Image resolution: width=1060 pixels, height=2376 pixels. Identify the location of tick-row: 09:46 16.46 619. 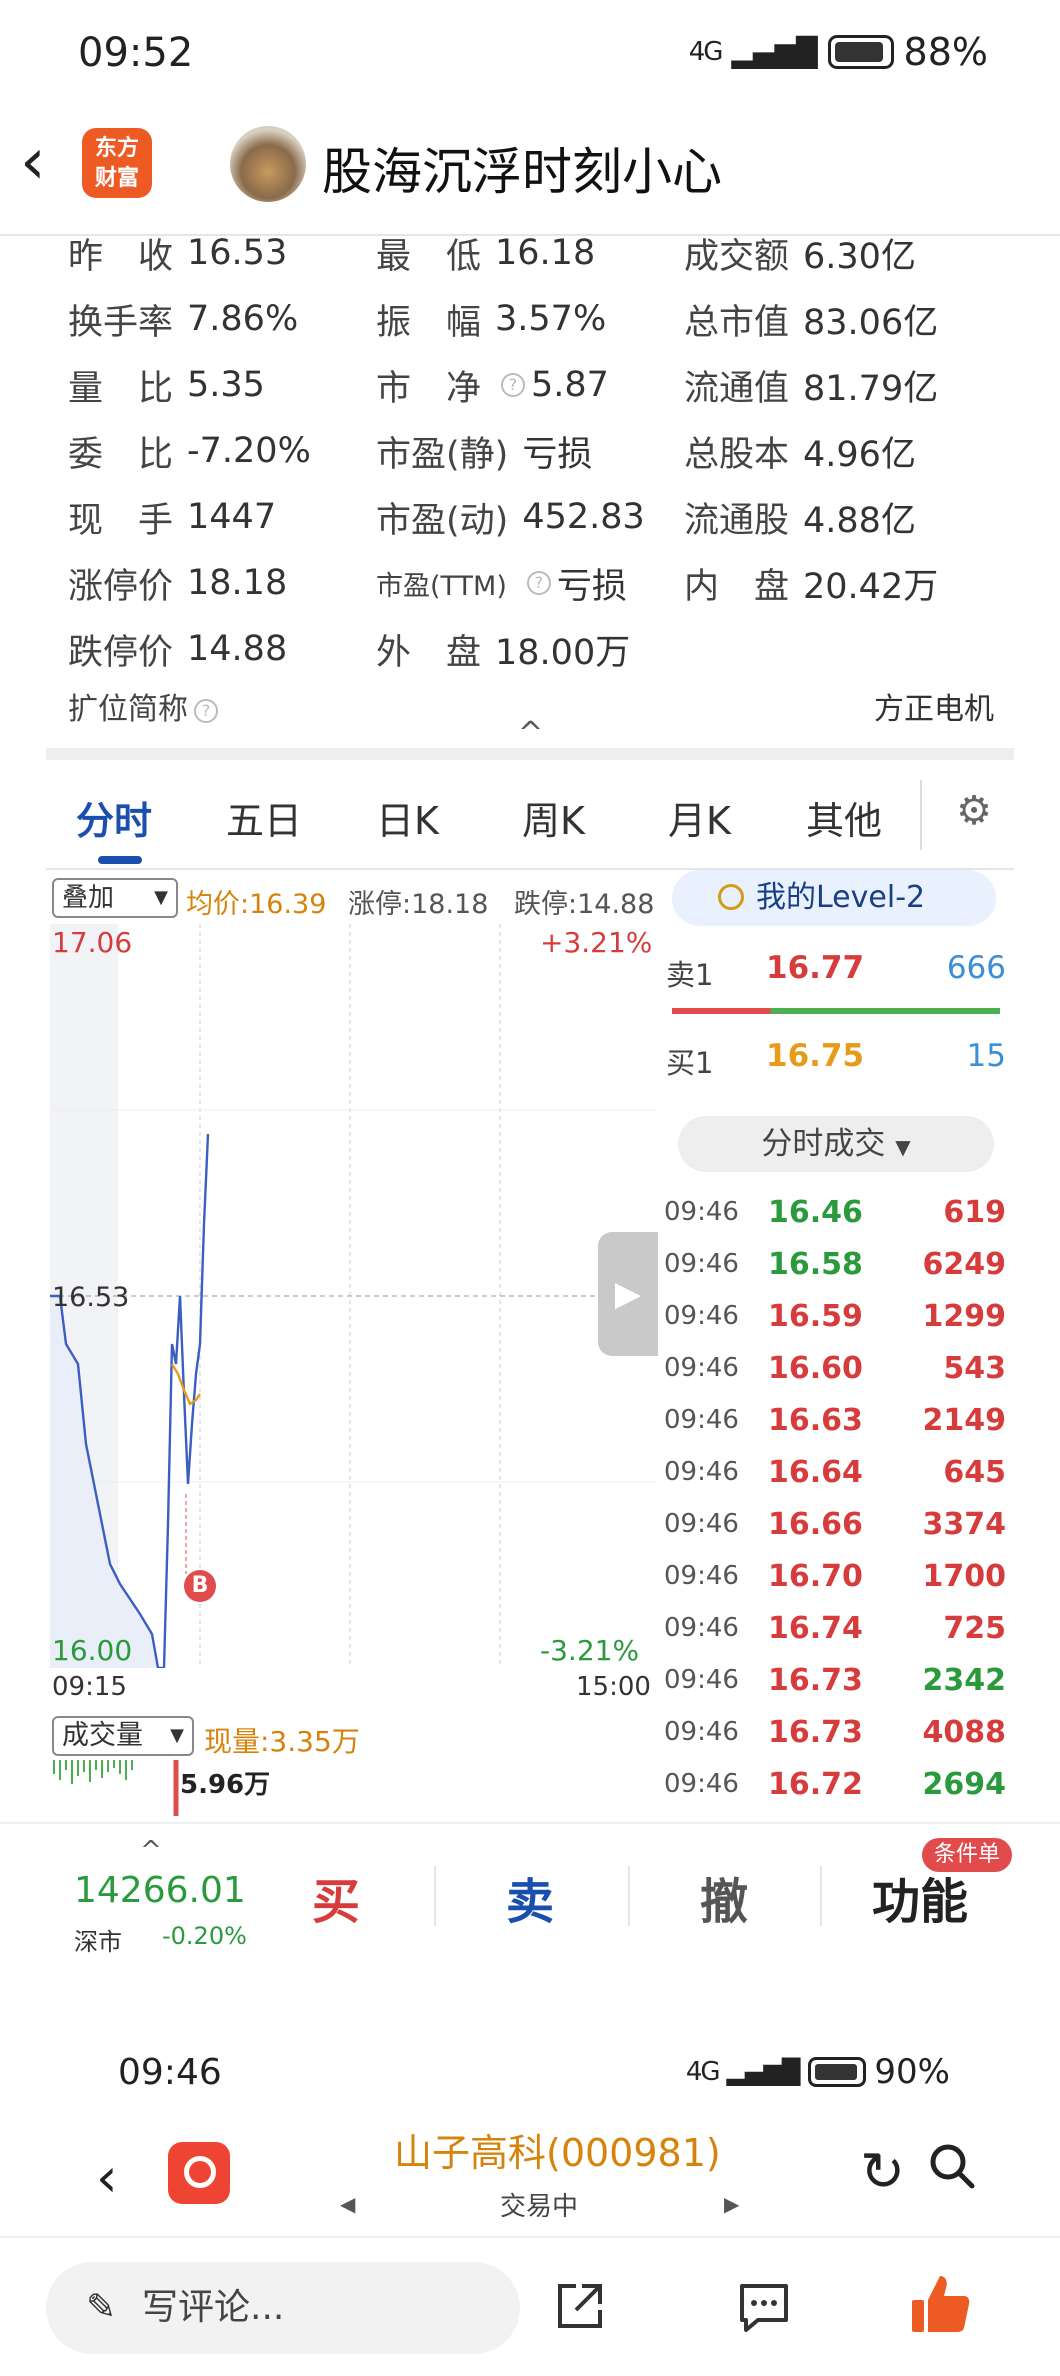
(837, 1212).